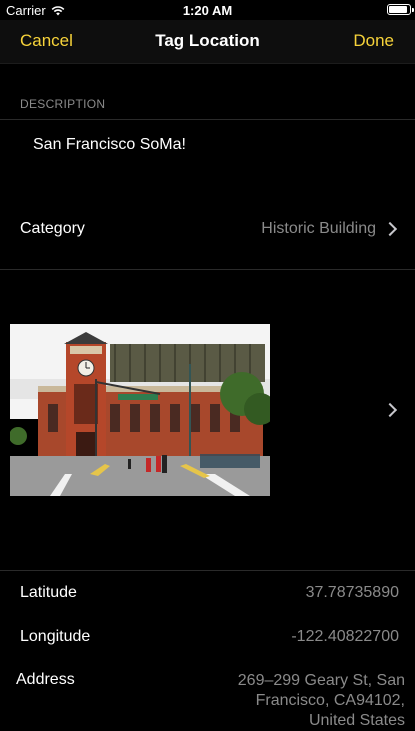 This screenshot has width=415, height=731. I want to click on longitude-label: Longitude, so click(55, 636).